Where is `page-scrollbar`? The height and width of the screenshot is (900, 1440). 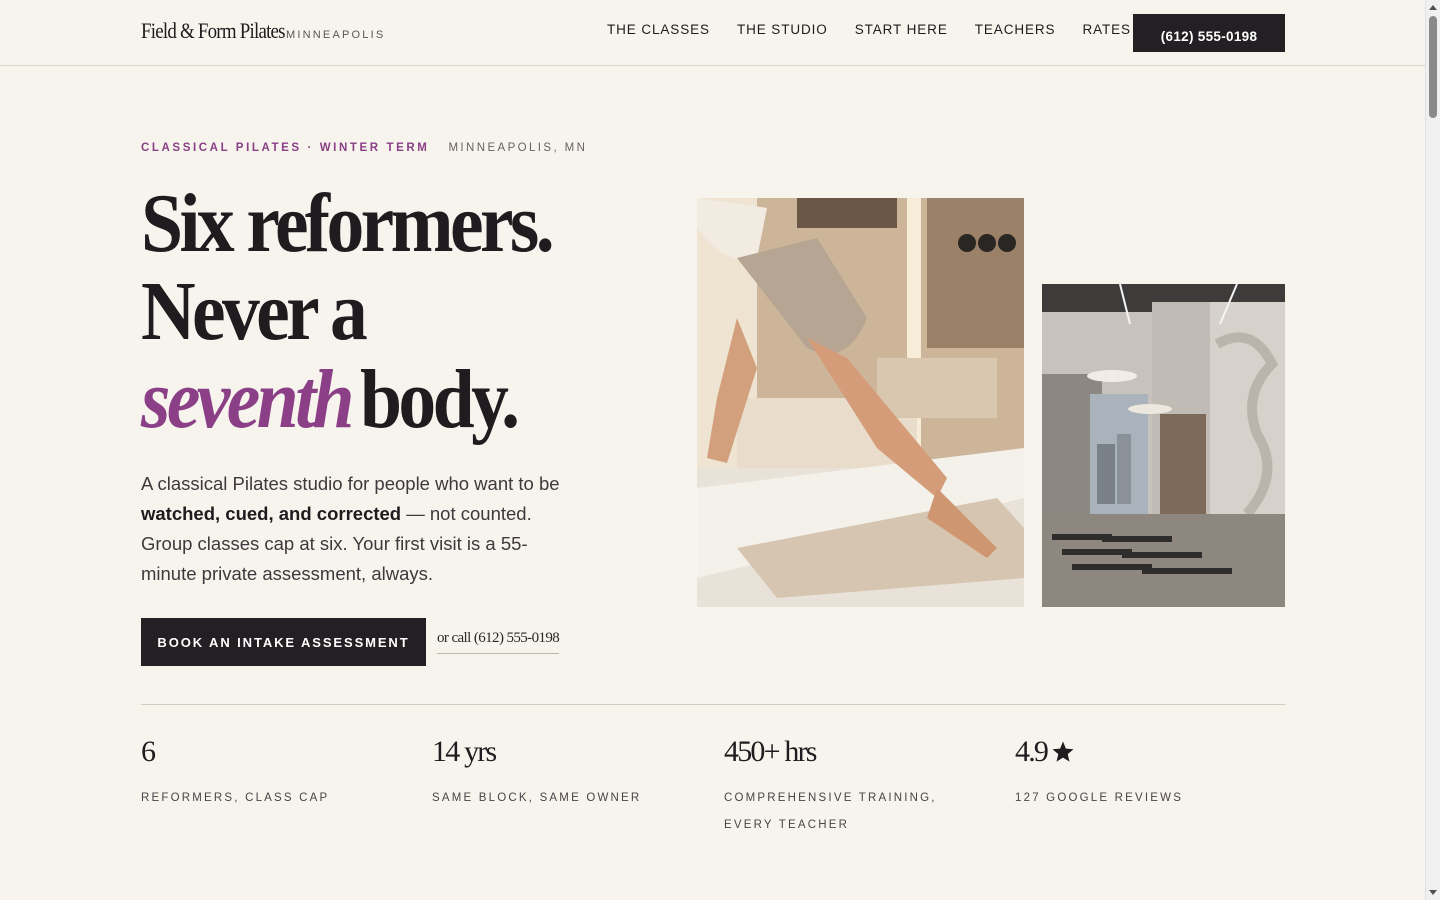
page-scrollbar is located at coordinates (1432, 450).